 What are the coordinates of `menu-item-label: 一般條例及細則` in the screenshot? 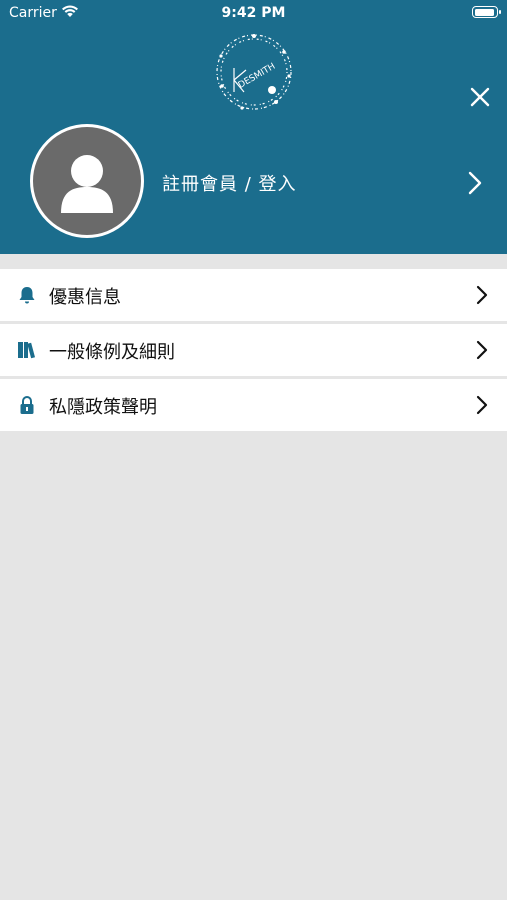 It's located at (112, 352).